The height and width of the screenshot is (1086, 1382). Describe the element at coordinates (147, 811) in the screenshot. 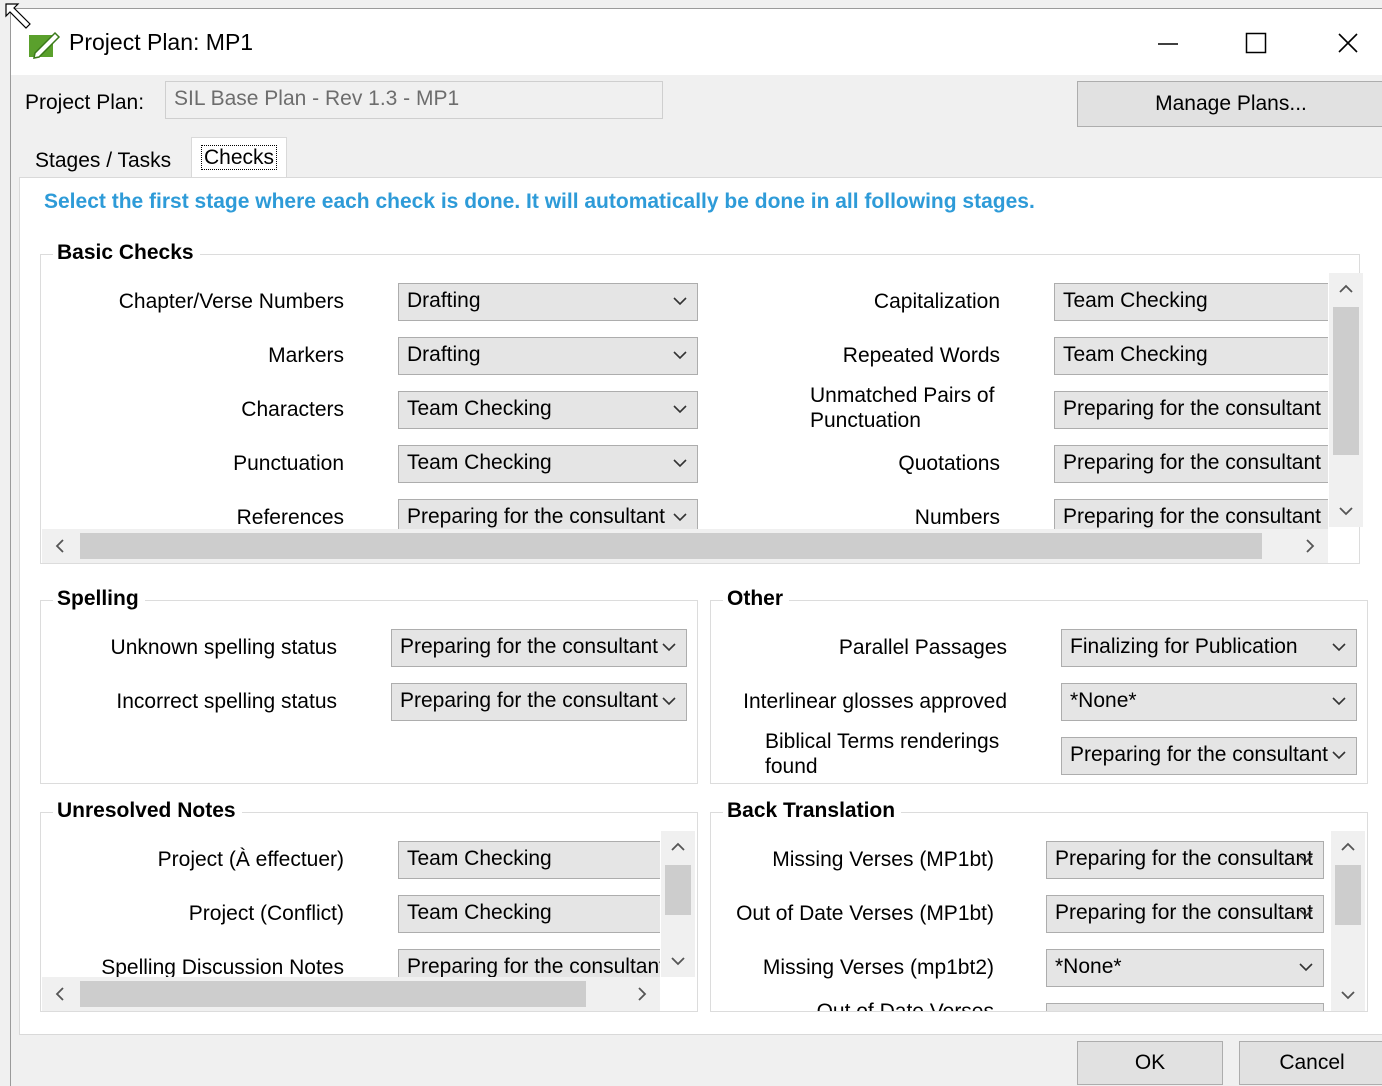

I see `unresolved-notes-title: Unresolved Notes` at that location.